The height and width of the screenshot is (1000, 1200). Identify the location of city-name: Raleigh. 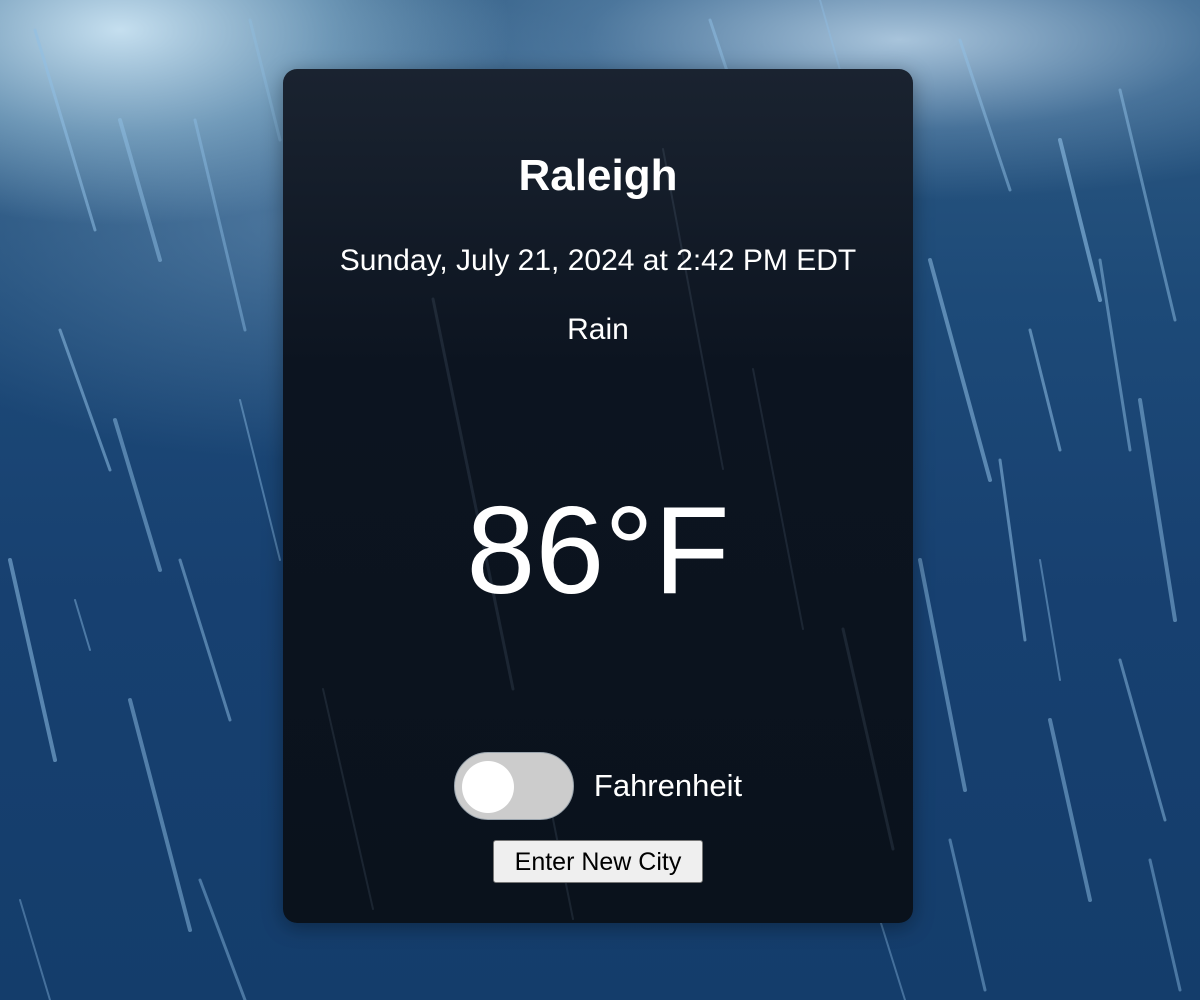
(598, 175).